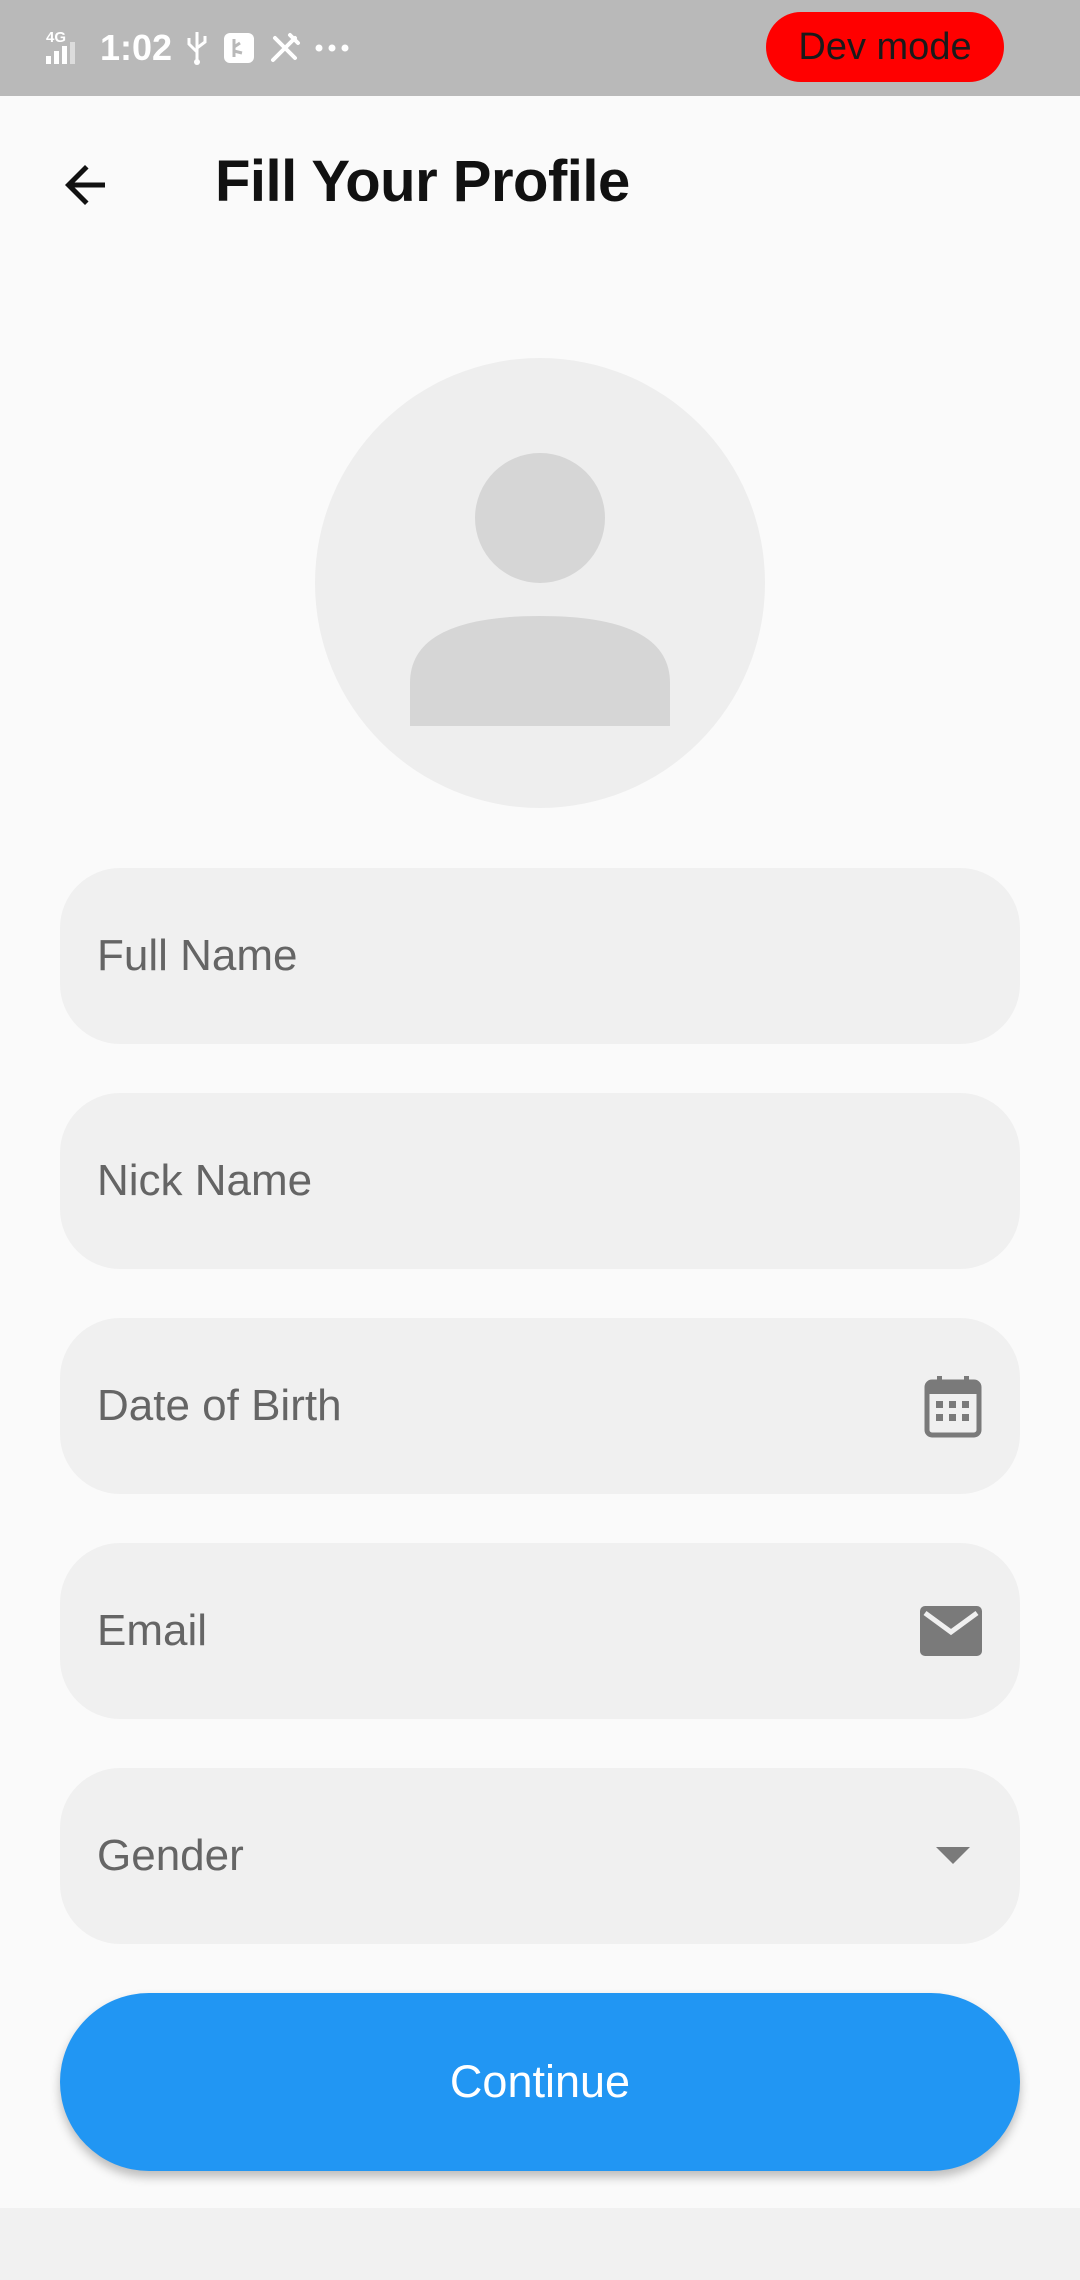  I want to click on full-name-placeholder: Full Name, so click(197, 955).